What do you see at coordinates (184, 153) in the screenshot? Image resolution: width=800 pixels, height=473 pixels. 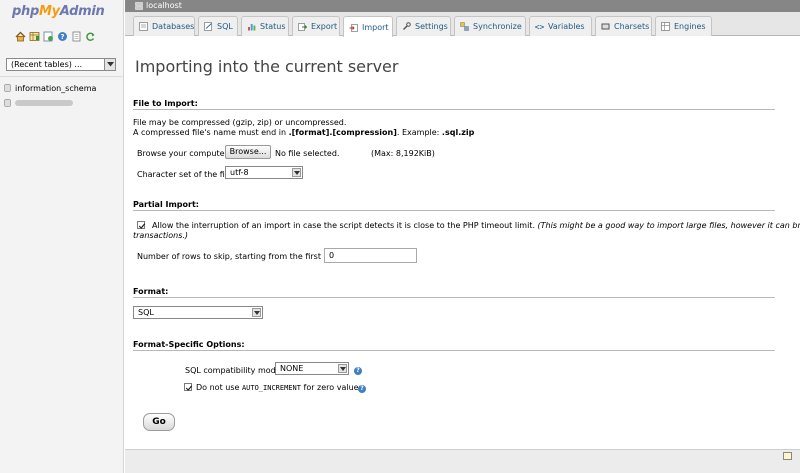 I see `browse-label: Browse your computer:` at bounding box center [184, 153].